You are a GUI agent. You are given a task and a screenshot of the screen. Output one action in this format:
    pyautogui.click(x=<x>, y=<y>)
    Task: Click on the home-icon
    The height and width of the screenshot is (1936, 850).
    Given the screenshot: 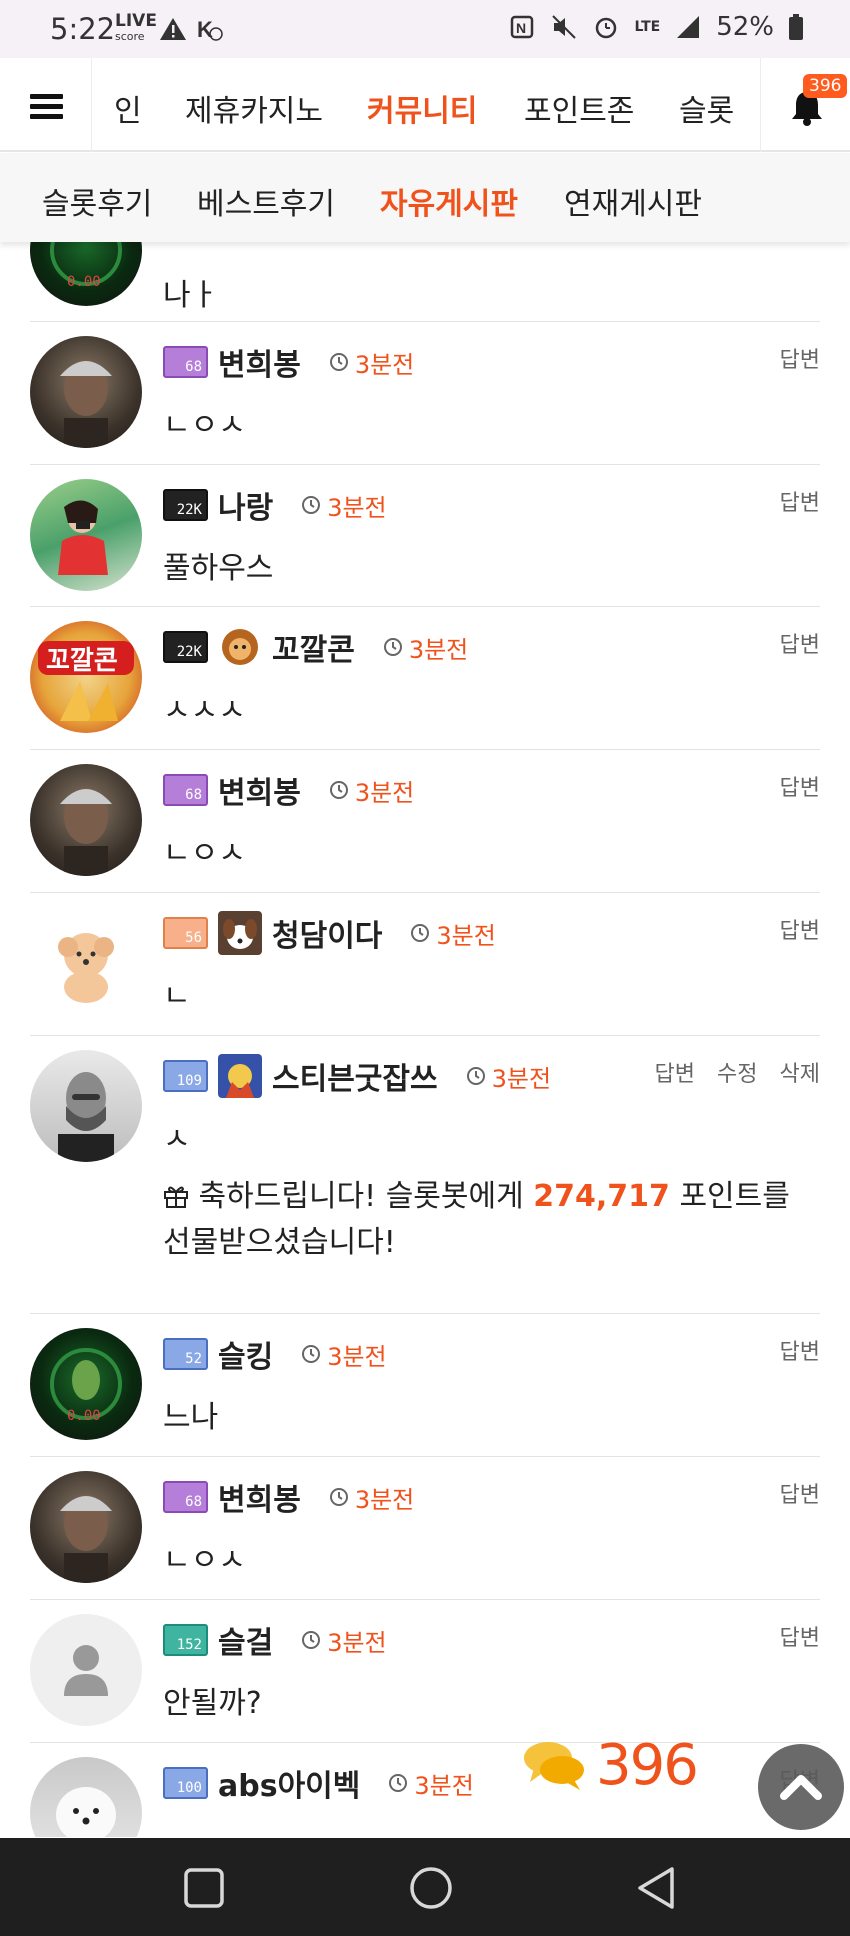 What is the action you would take?
    pyautogui.click(x=431, y=1888)
    